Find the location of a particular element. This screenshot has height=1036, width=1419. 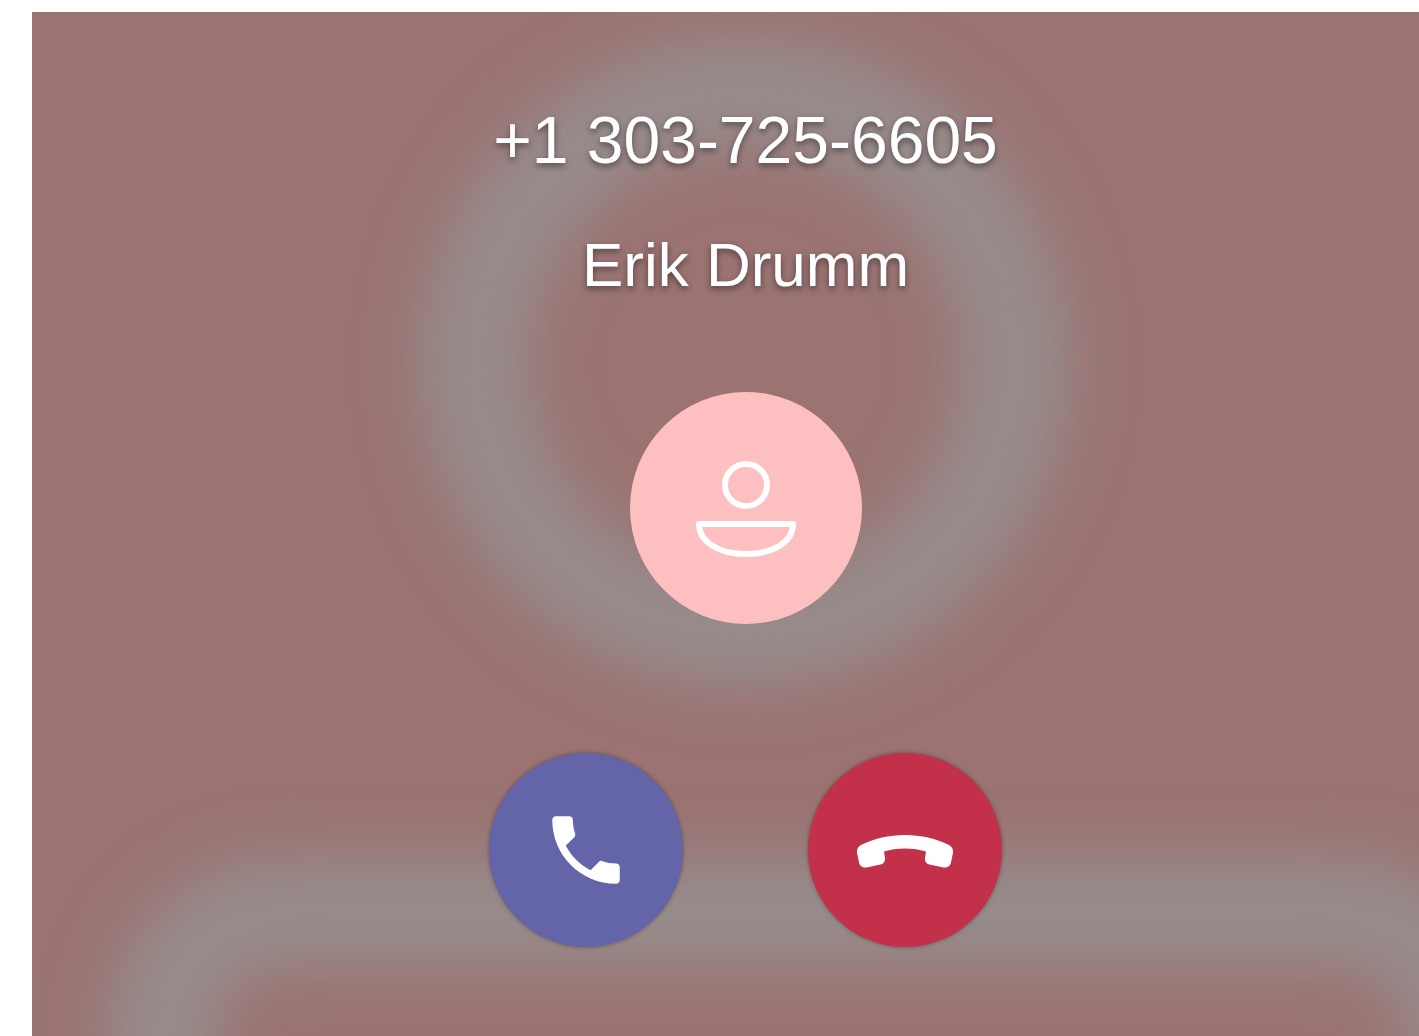

phone-number: +1 303-725-6605 is located at coordinates (745, 140).